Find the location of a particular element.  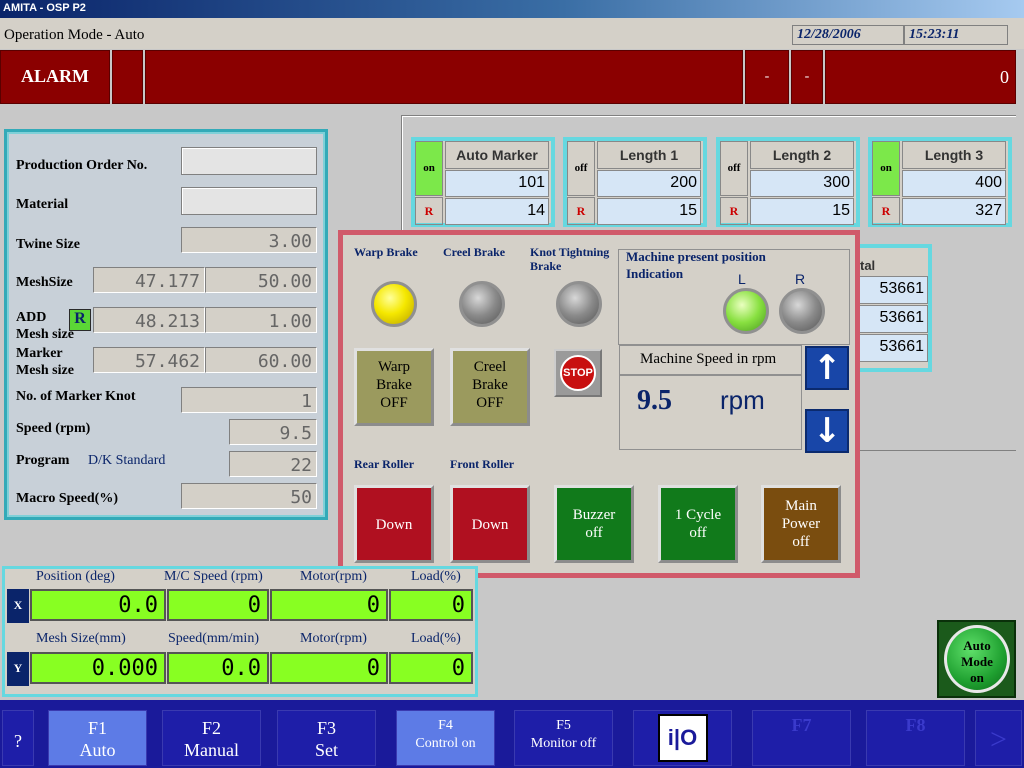

y-label-mesh: Mesh Size(mm) is located at coordinates (81, 638).